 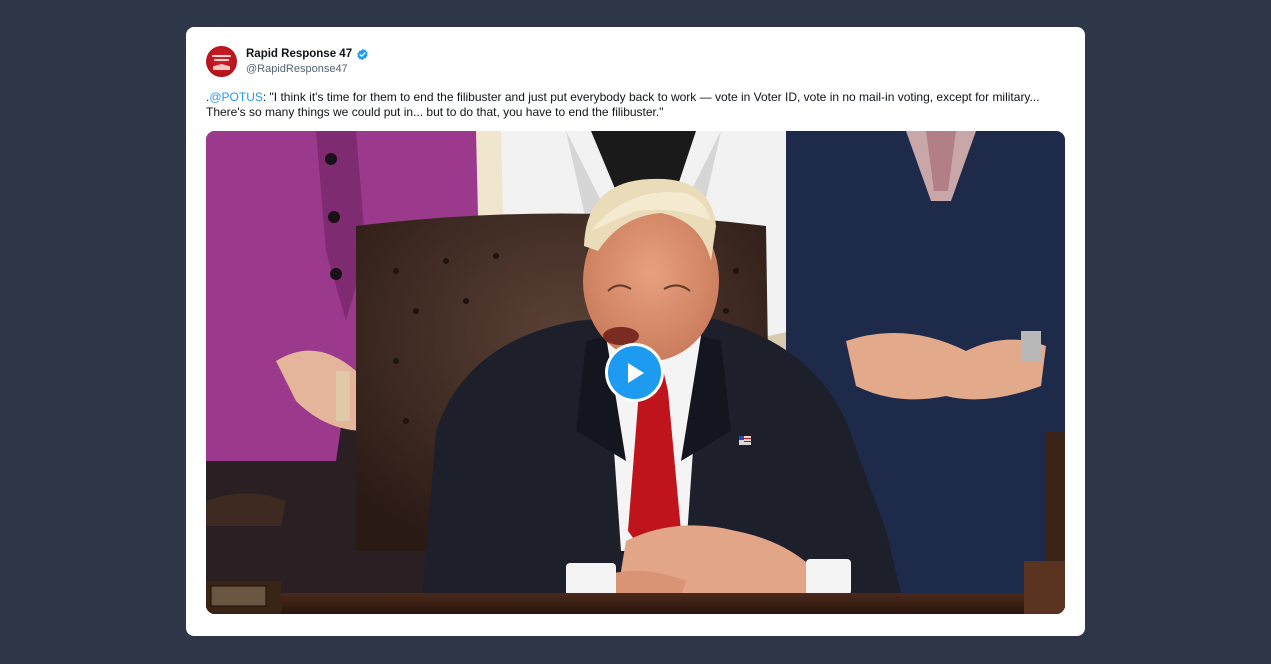 I want to click on author-info: Rapid Response 47 @RapidResponse47, so click(x=307, y=61).